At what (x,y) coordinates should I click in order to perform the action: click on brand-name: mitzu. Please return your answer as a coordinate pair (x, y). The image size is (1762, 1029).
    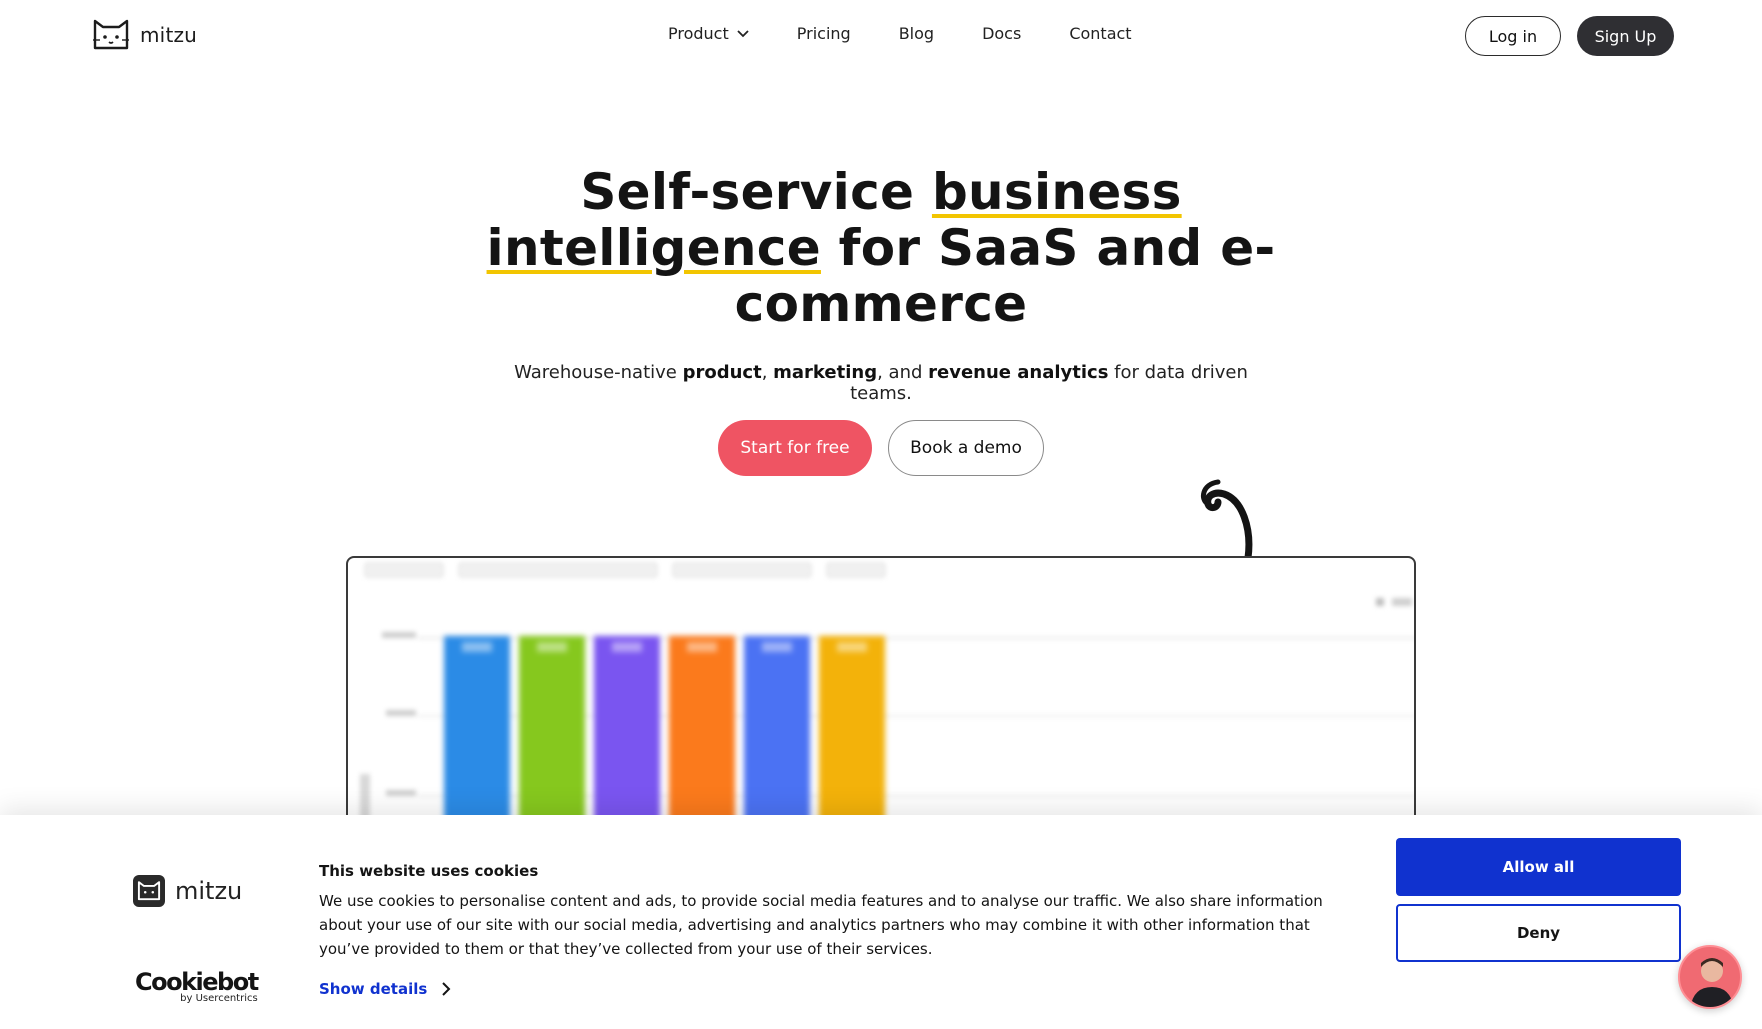
    Looking at the image, I should click on (169, 35).